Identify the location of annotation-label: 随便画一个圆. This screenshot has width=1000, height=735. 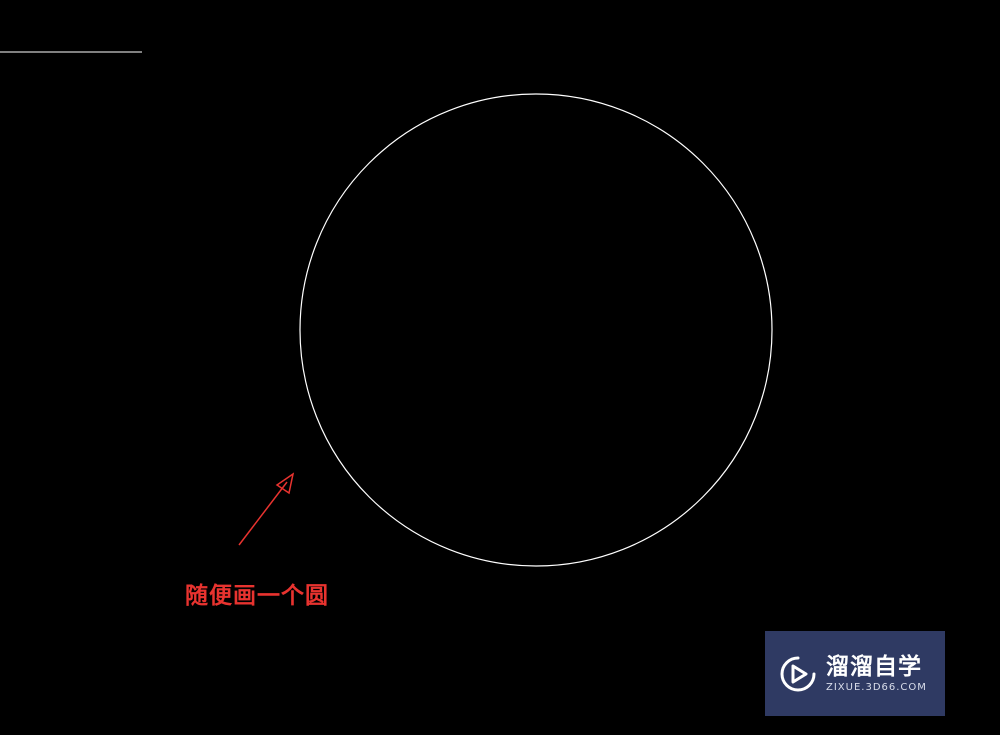
(257, 596).